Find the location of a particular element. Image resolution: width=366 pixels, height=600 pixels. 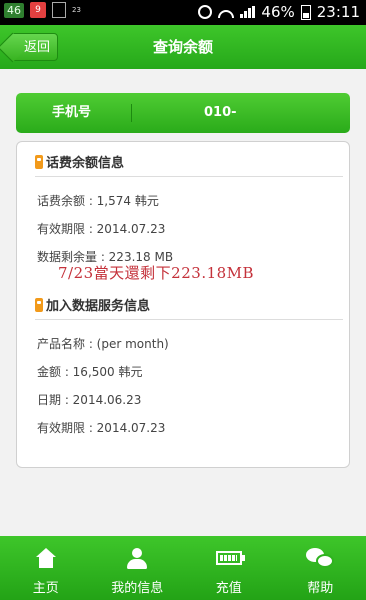

user-icon is located at coordinates (137, 559).